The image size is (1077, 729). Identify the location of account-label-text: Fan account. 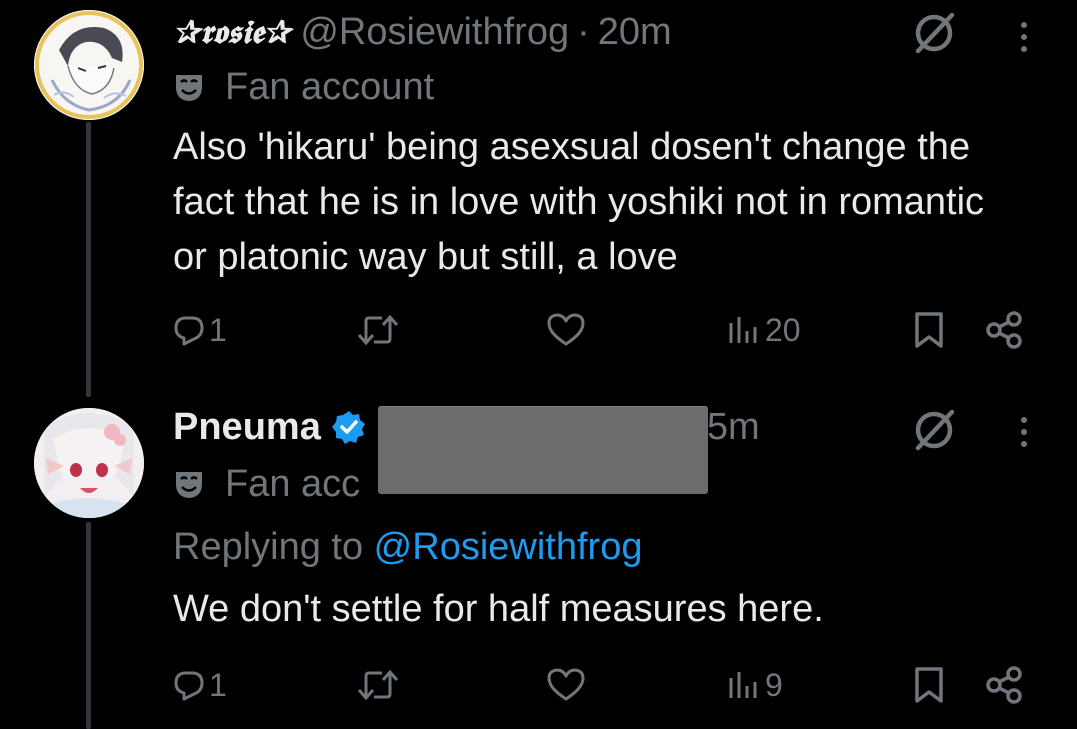
(330, 86).